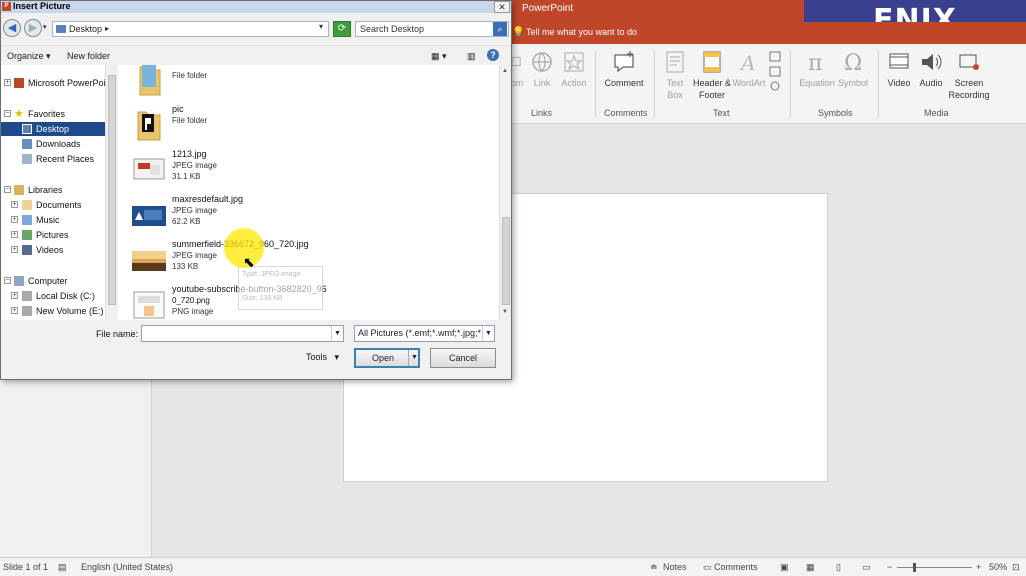 Image resolution: width=1026 pixels, height=576 pixels. I want to click on audio-button: Audio, so click(931, 69).